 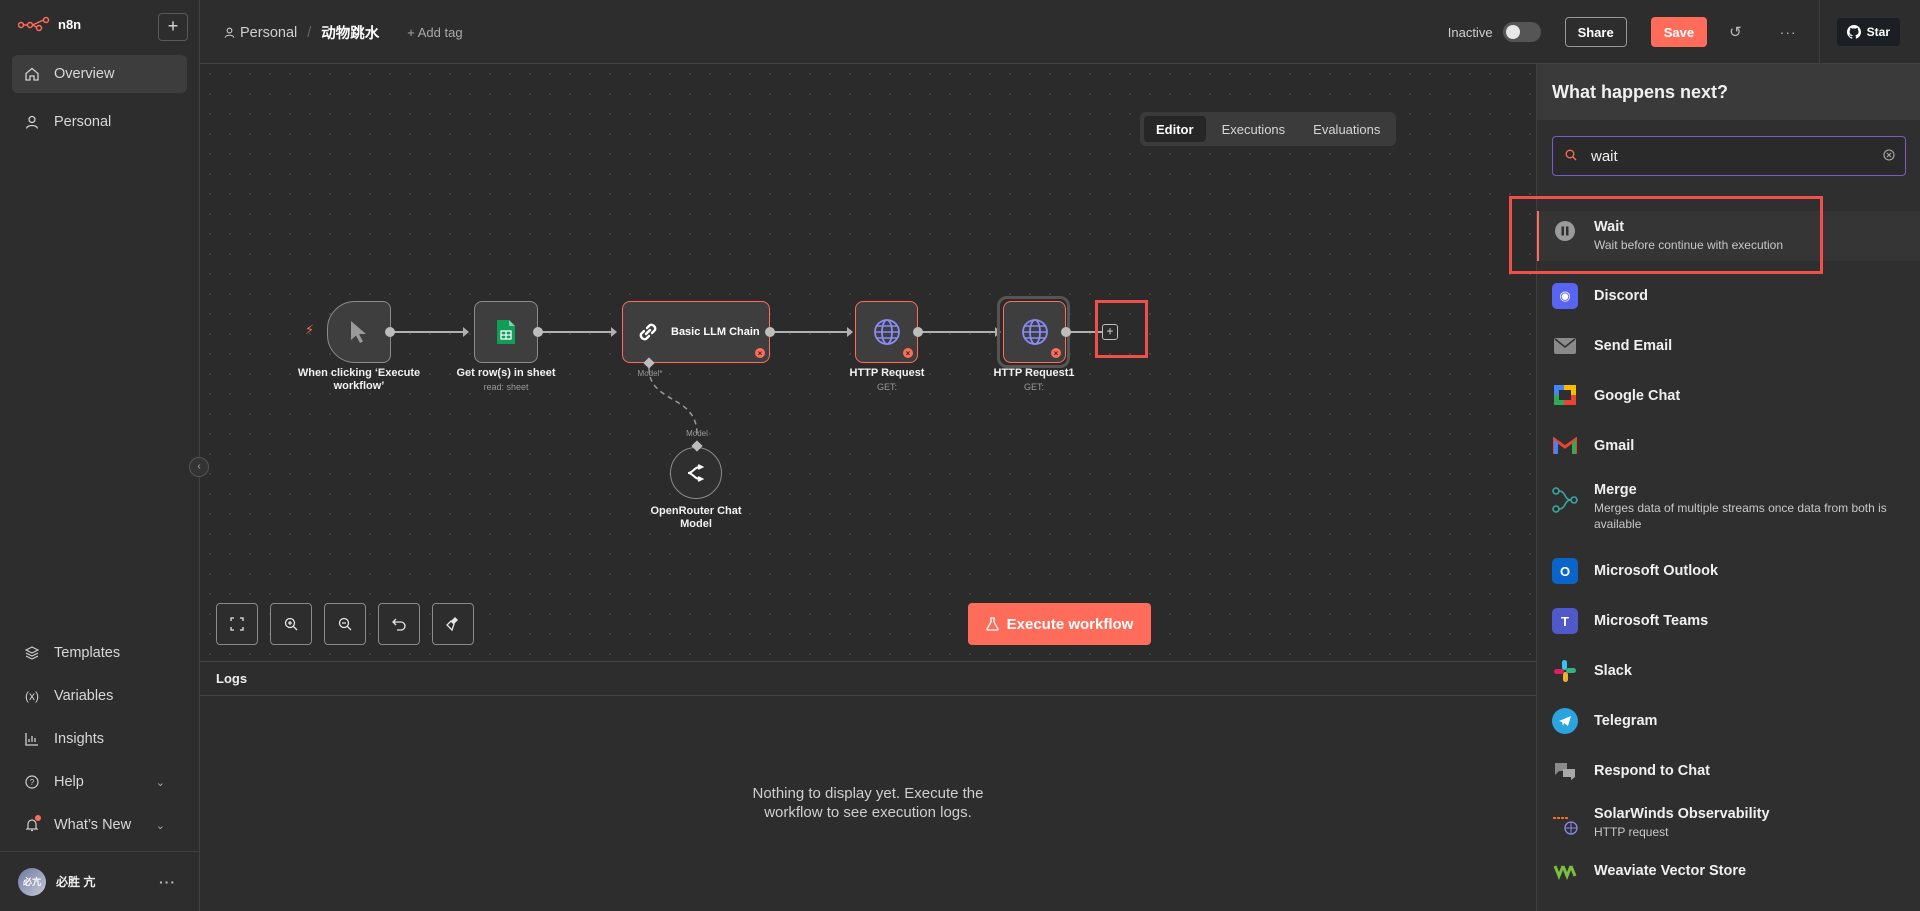 I want to click on node-label: HTTP Request1, so click(x=1034, y=373).